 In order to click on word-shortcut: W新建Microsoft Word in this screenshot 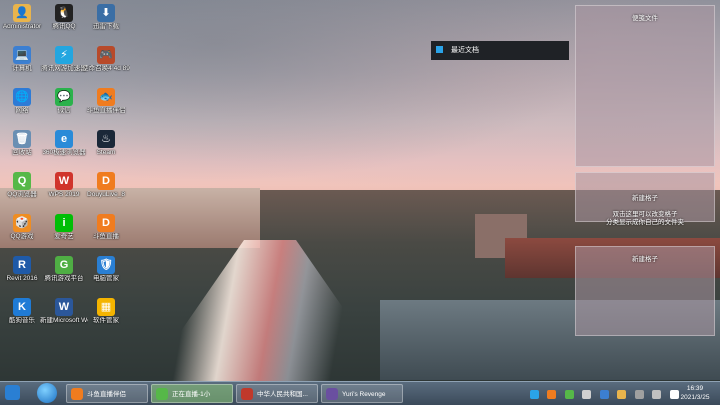, I will do `click(64, 318)`.